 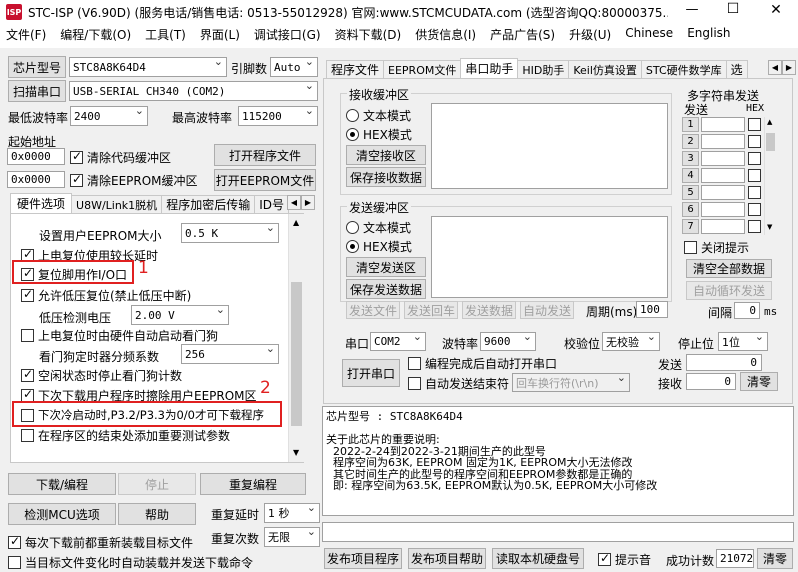 What do you see at coordinates (379, 246) in the screenshot?
I see `send-hex-radio: HEX模式` at bounding box center [379, 246].